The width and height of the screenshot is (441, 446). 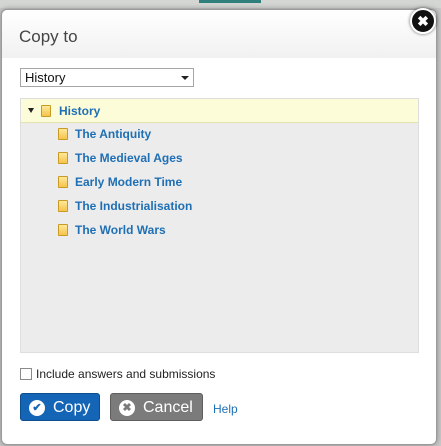 I want to click on background-page, so click(x=220, y=4).